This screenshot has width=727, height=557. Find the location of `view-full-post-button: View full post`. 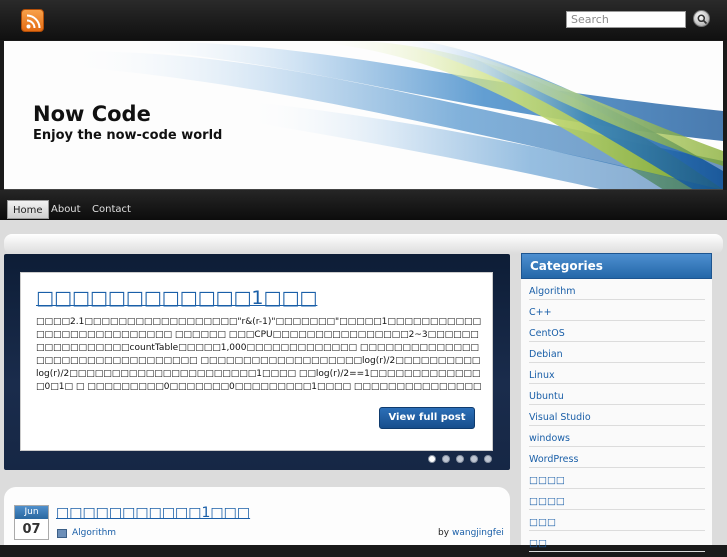

view-full-post-button: View full post is located at coordinates (427, 418).